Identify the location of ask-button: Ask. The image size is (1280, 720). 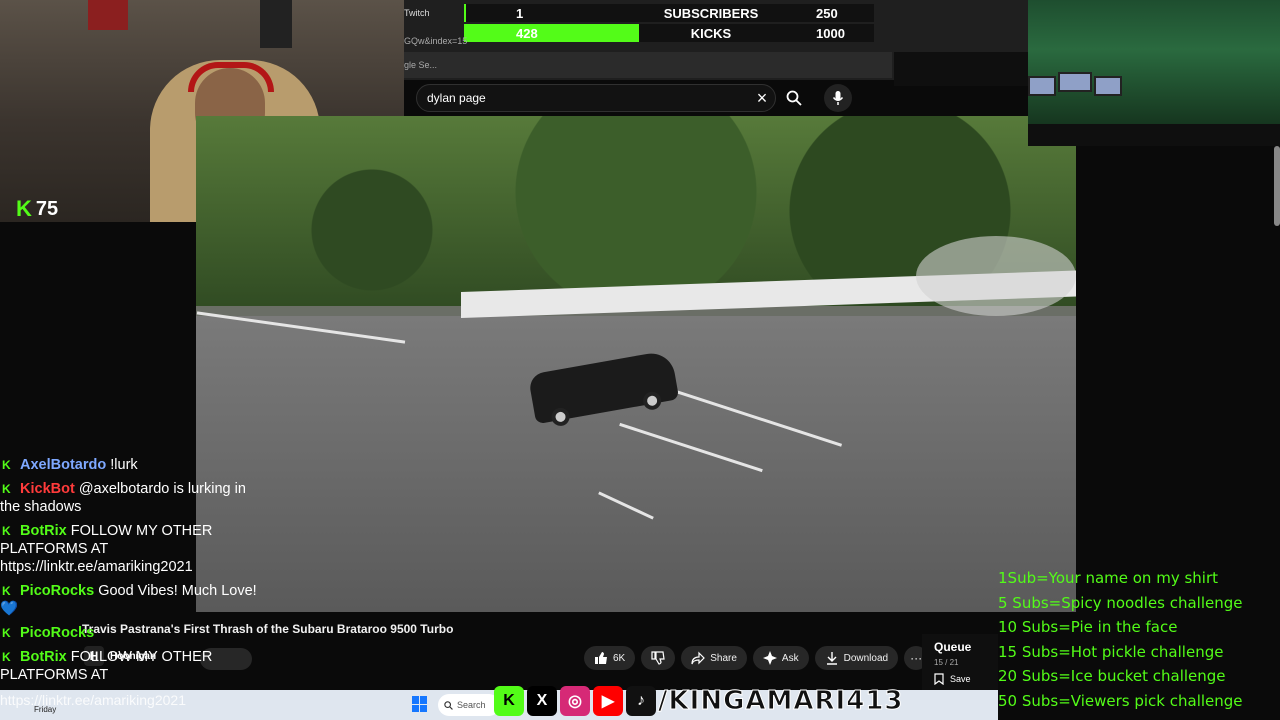
(780, 658).